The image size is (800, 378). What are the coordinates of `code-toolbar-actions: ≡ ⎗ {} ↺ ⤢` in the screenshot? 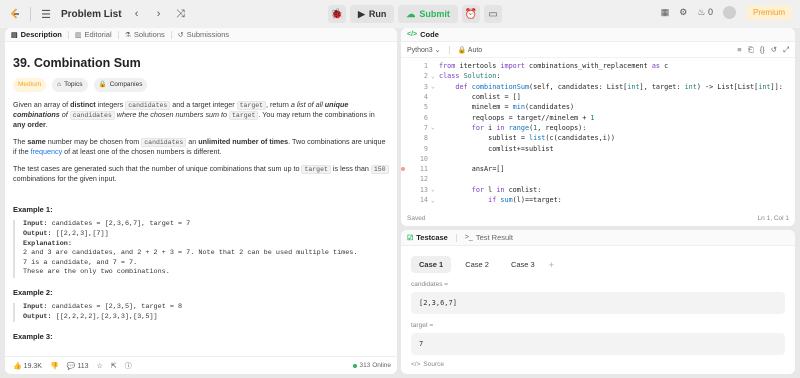 It's located at (763, 50).